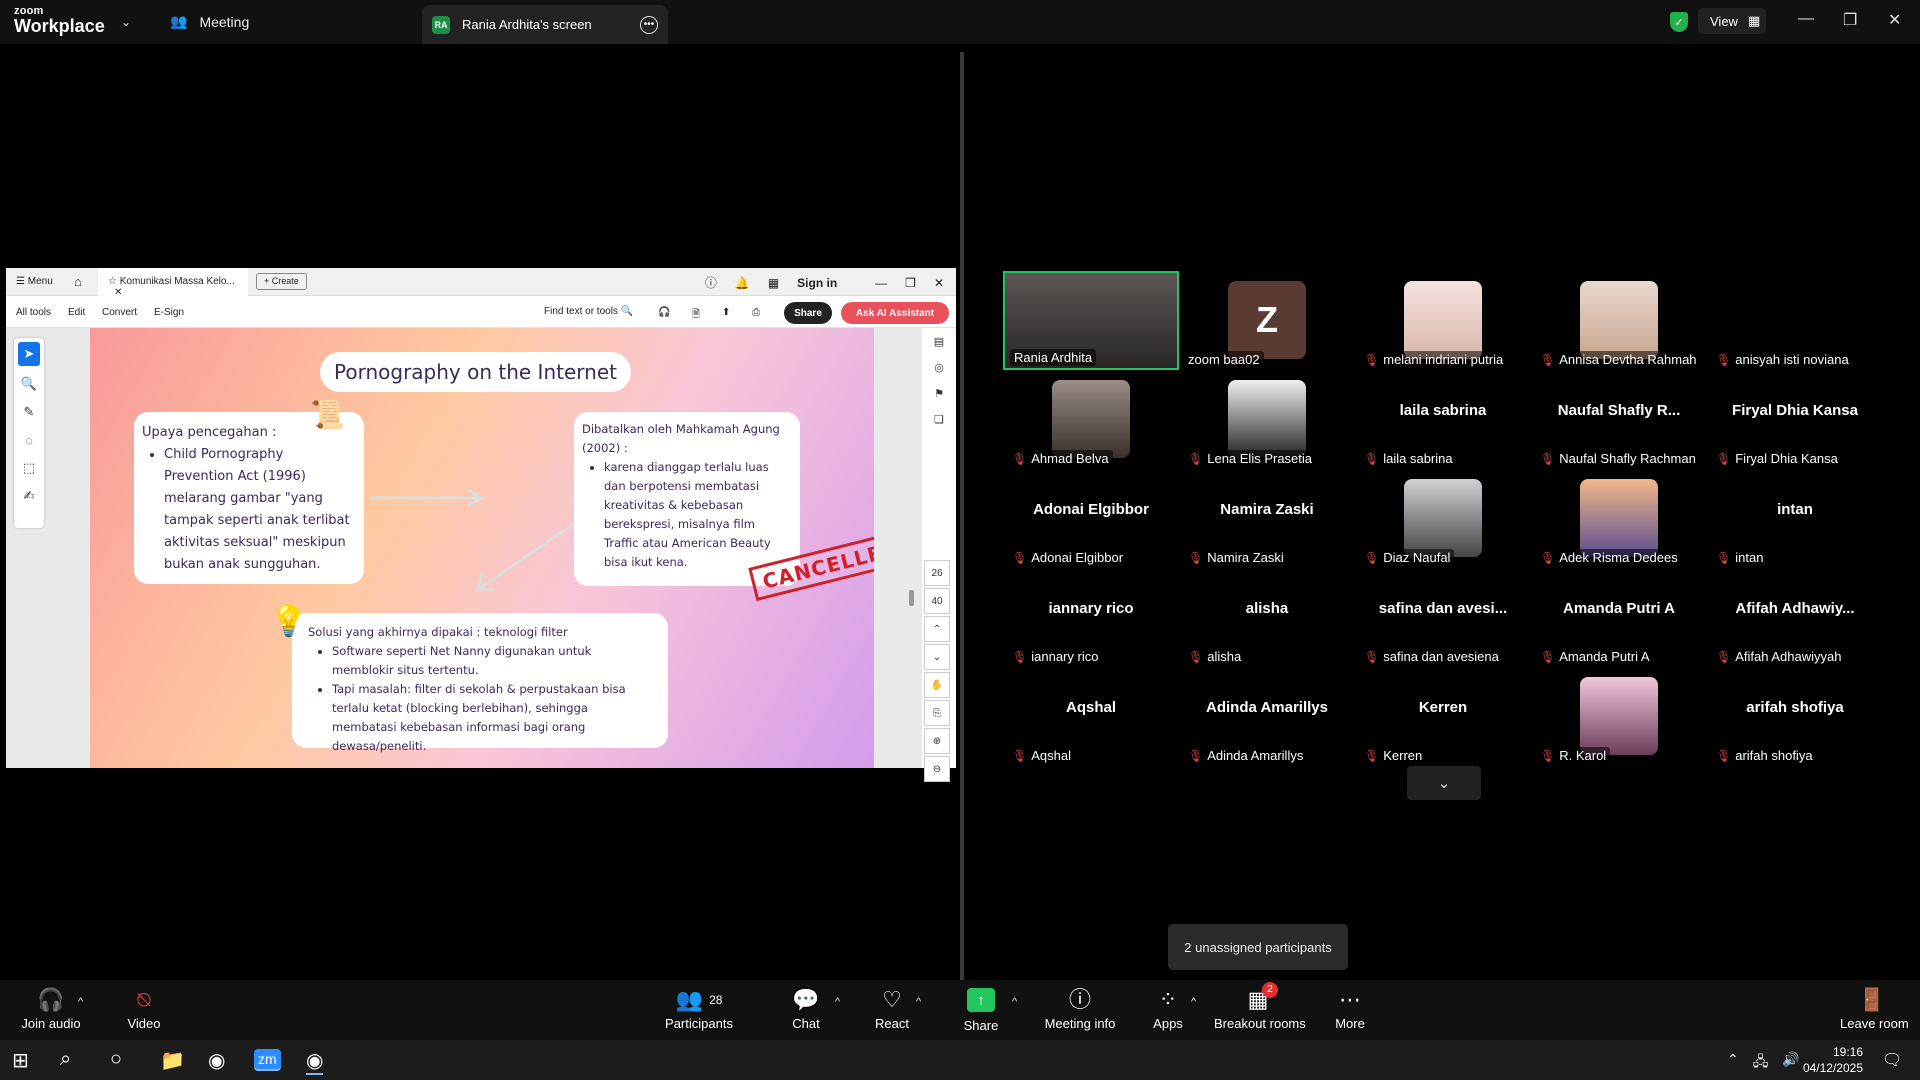  Describe the element at coordinates (1267, 518) in the screenshot. I see `participant-tile: Namira Zaski 🎙 Namira Zaski` at that location.